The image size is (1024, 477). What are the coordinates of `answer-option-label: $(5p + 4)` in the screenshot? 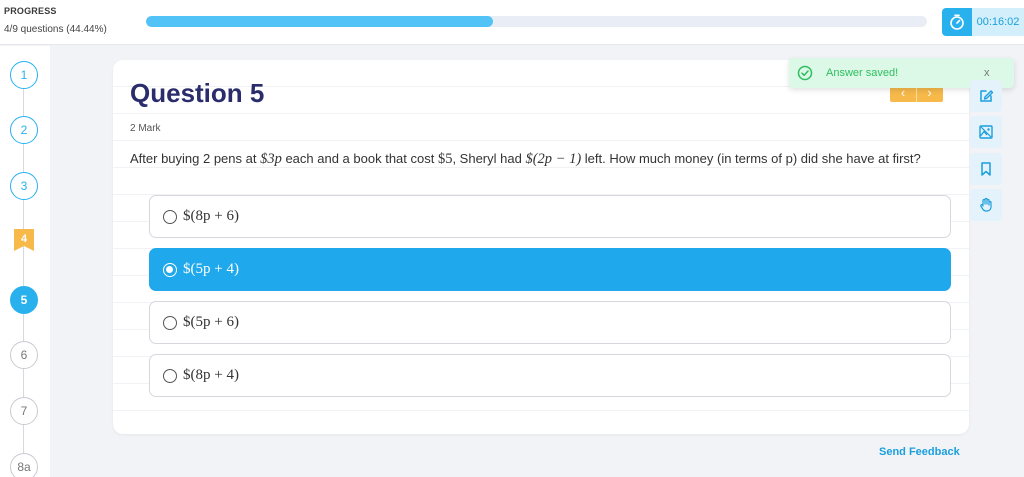 It's located at (211, 269).